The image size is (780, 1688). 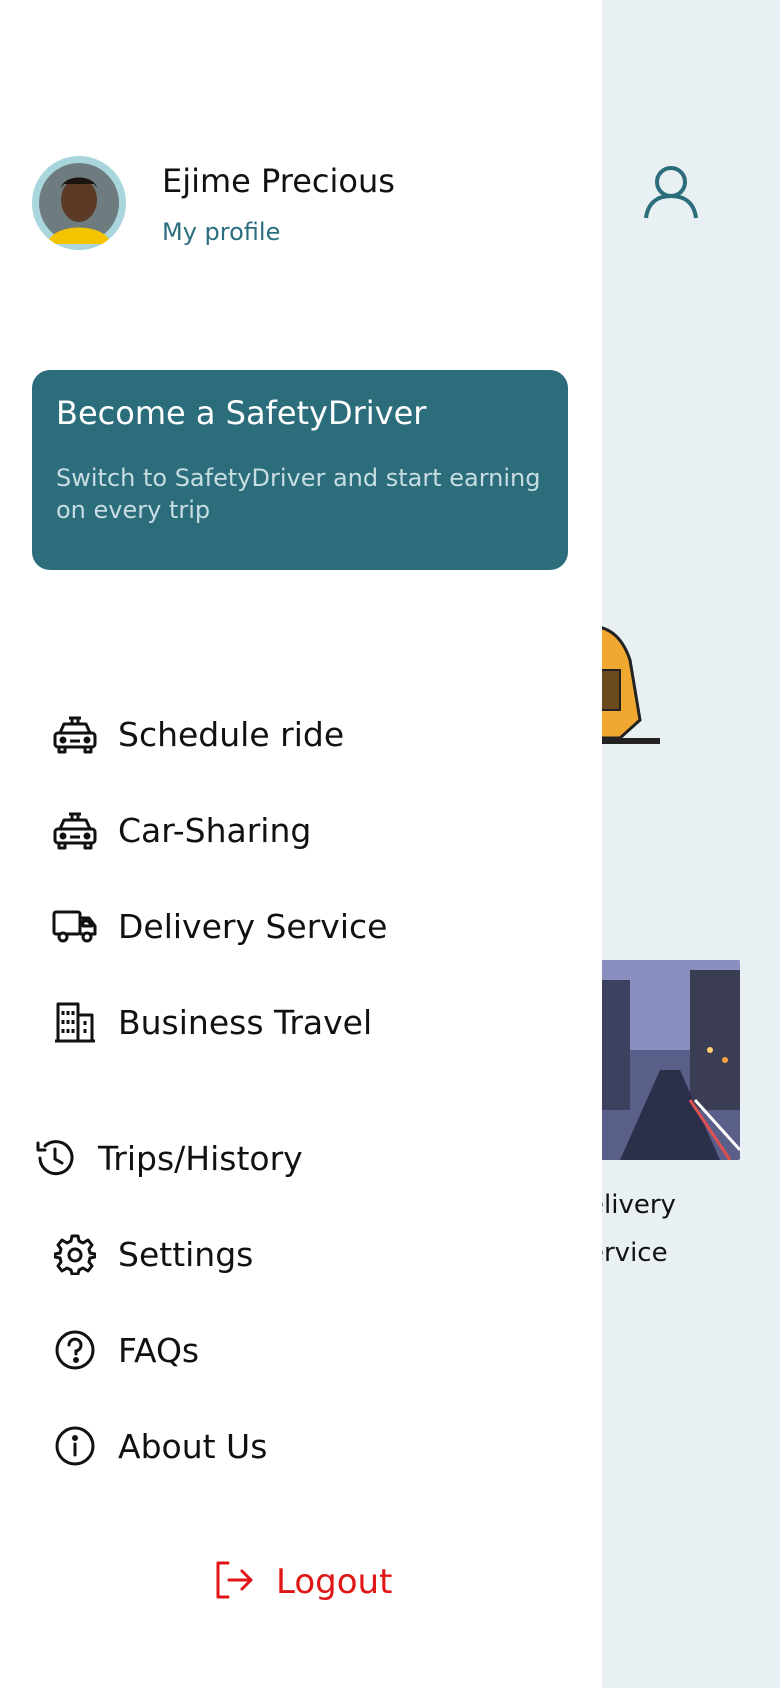 What do you see at coordinates (186, 1254) in the screenshot?
I see `menu-item-label: Settings` at bounding box center [186, 1254].